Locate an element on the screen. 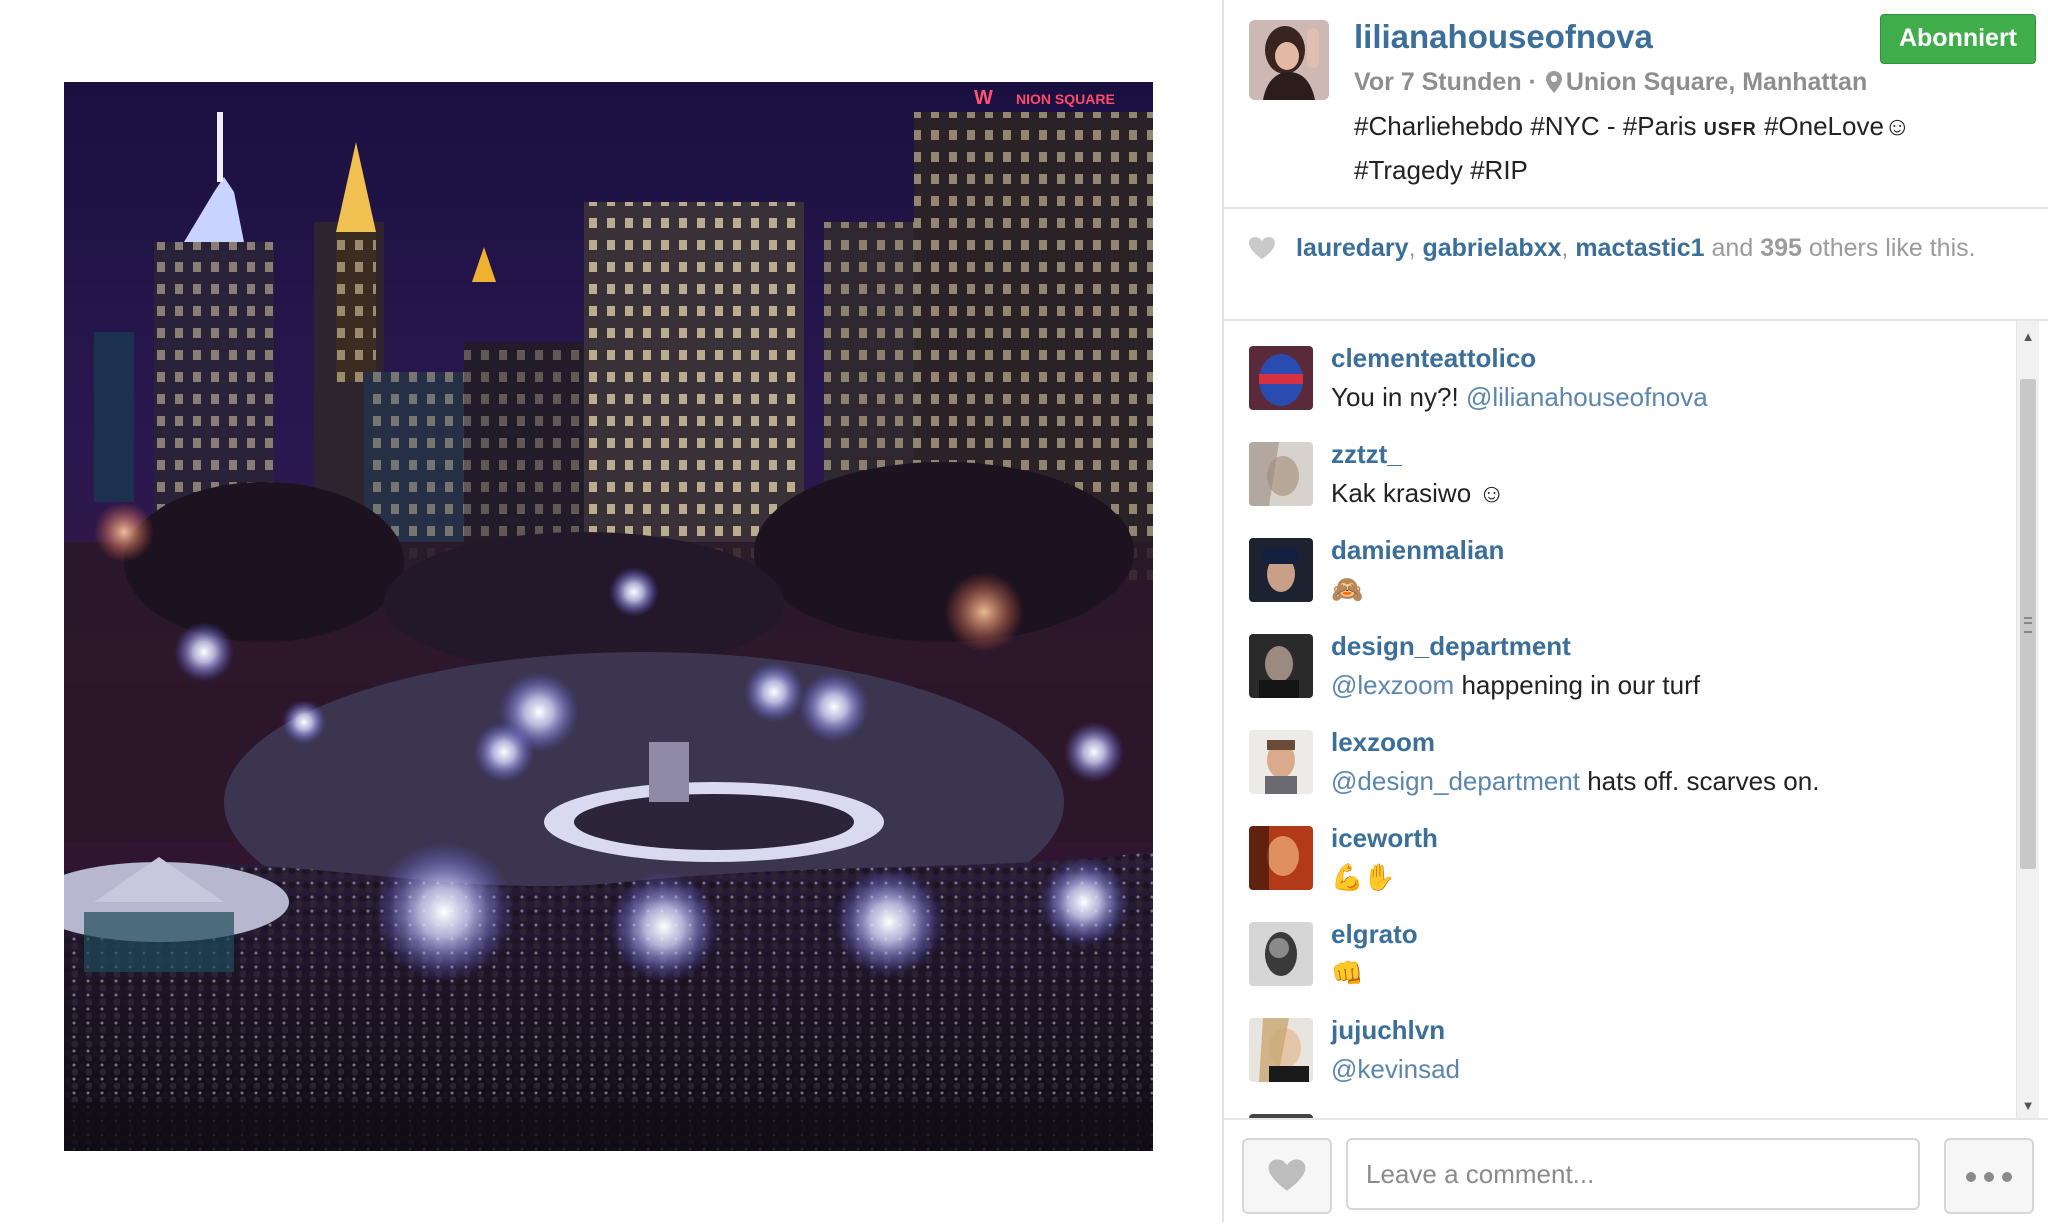 The width and height of the screenshot is (2048, 1224). comment-text: 💪✋ is located at coordinates (1363, 877).